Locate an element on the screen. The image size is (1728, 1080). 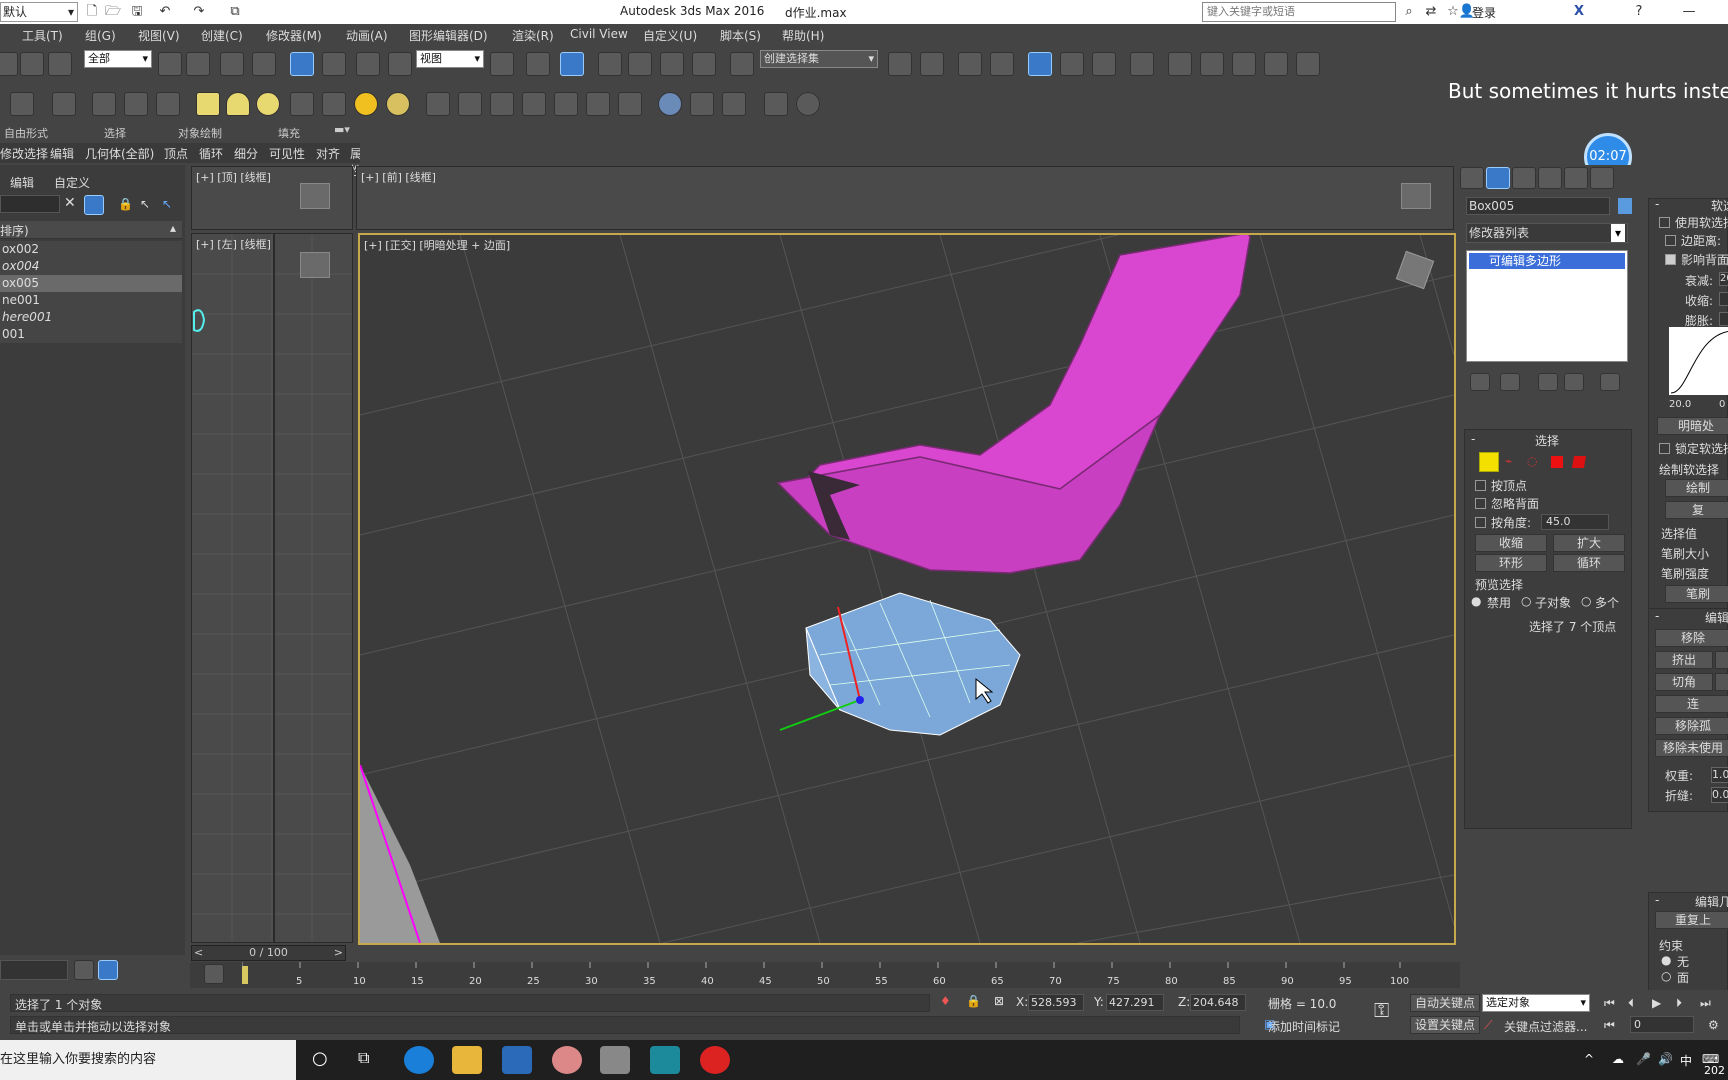
modifier-list-dropdown: 修改器列表 ▾ is located at coordinates (1547, 233).